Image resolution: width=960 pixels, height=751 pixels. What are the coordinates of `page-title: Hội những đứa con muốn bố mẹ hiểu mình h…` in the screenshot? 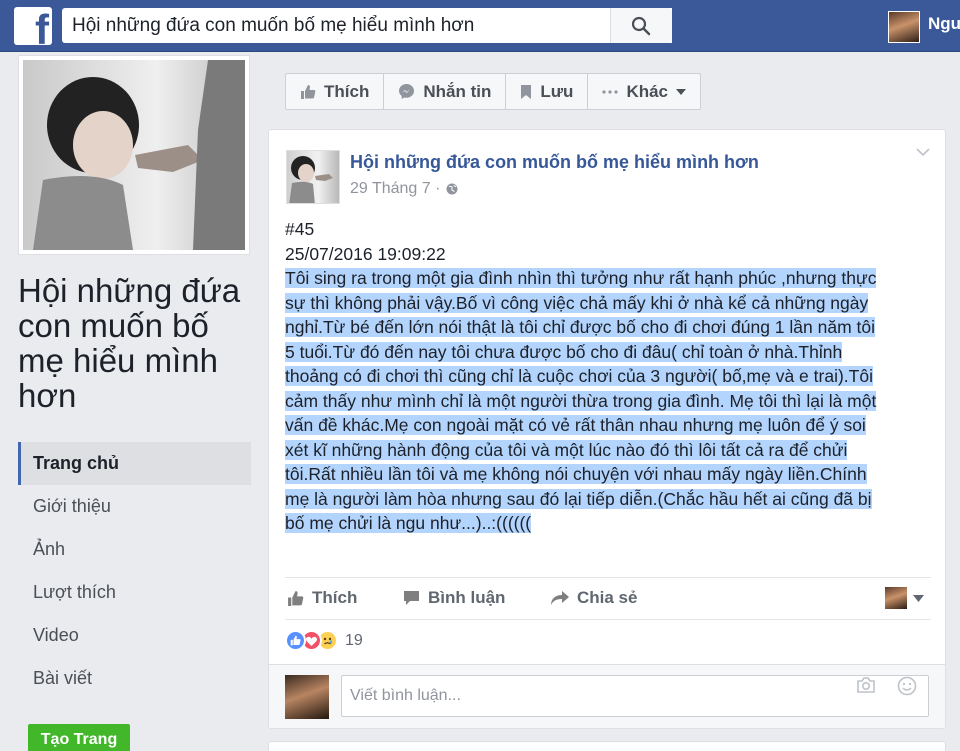 It's located at (129, 343).